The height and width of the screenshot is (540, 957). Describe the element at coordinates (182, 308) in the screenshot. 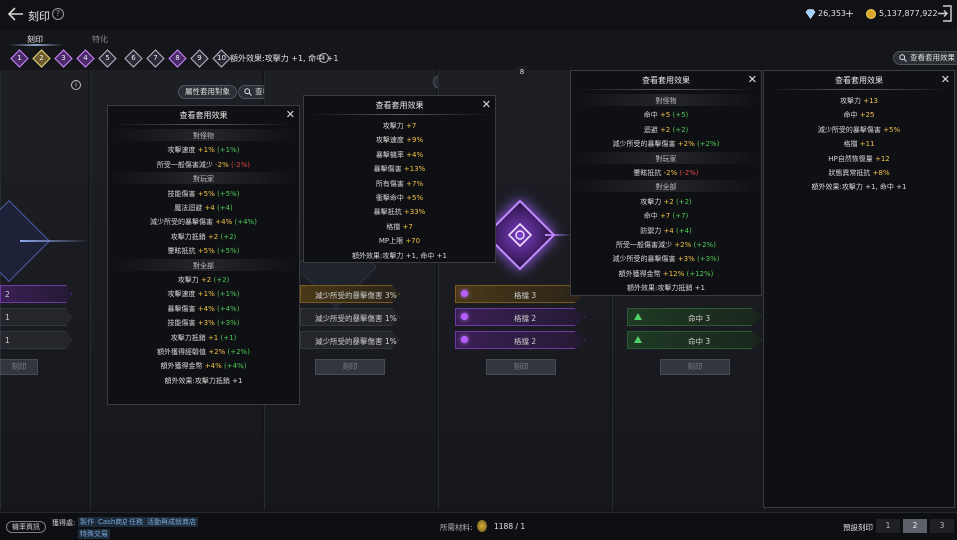

I see `effect-label: 暴擊傷害` at that location.